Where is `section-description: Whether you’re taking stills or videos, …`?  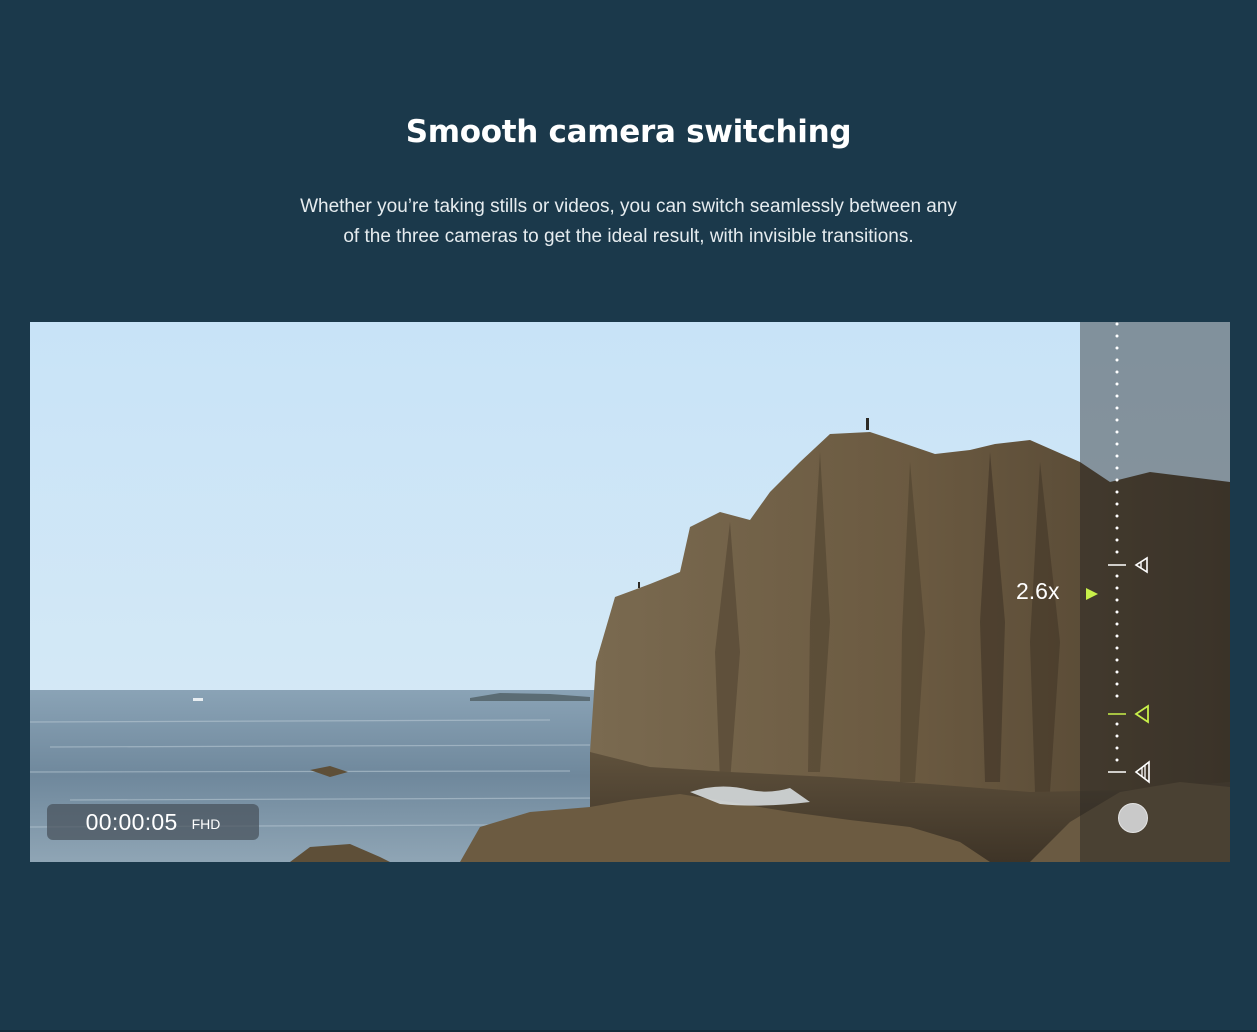
section-description: Whether you’re taking stills or videos, … is located at coordinates (628, 221).